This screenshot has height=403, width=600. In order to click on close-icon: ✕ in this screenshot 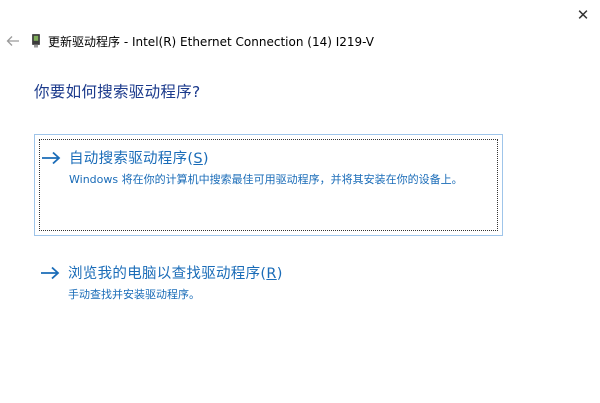, I will do `click(583, 14)`.